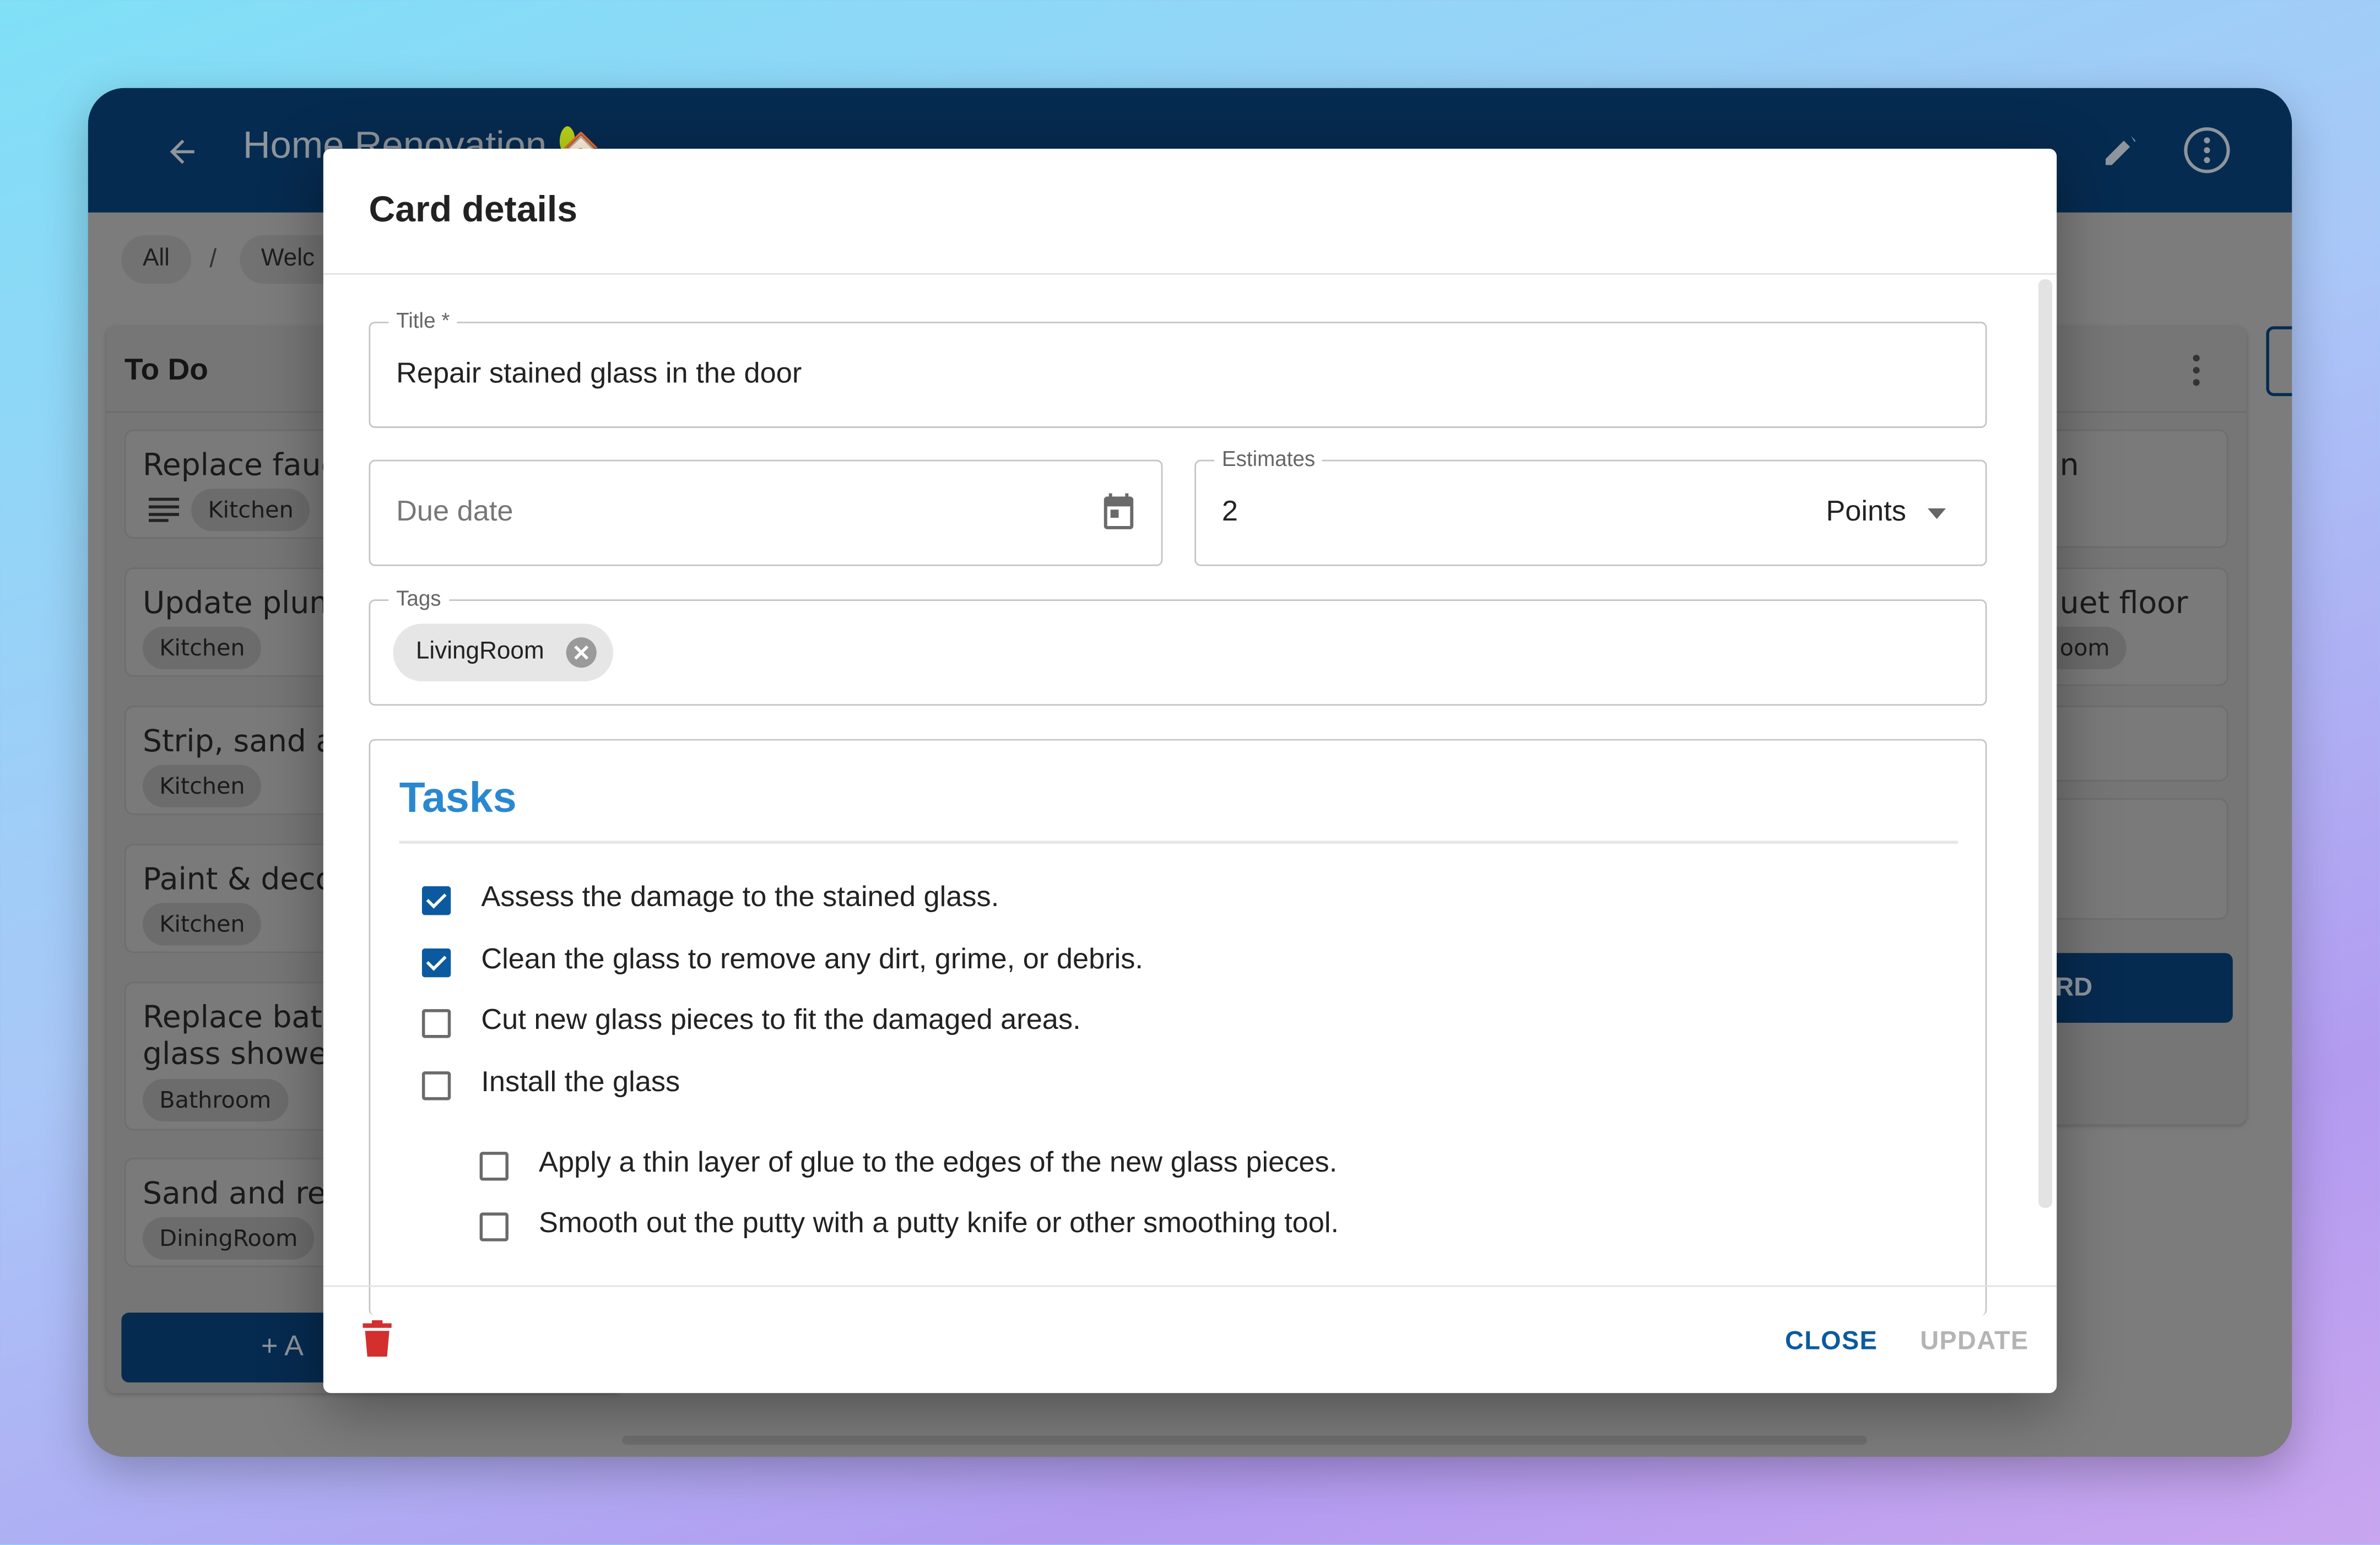 The image size is (2380, 1545). I want to click on estimates-input: 2, so click(1230, 513).